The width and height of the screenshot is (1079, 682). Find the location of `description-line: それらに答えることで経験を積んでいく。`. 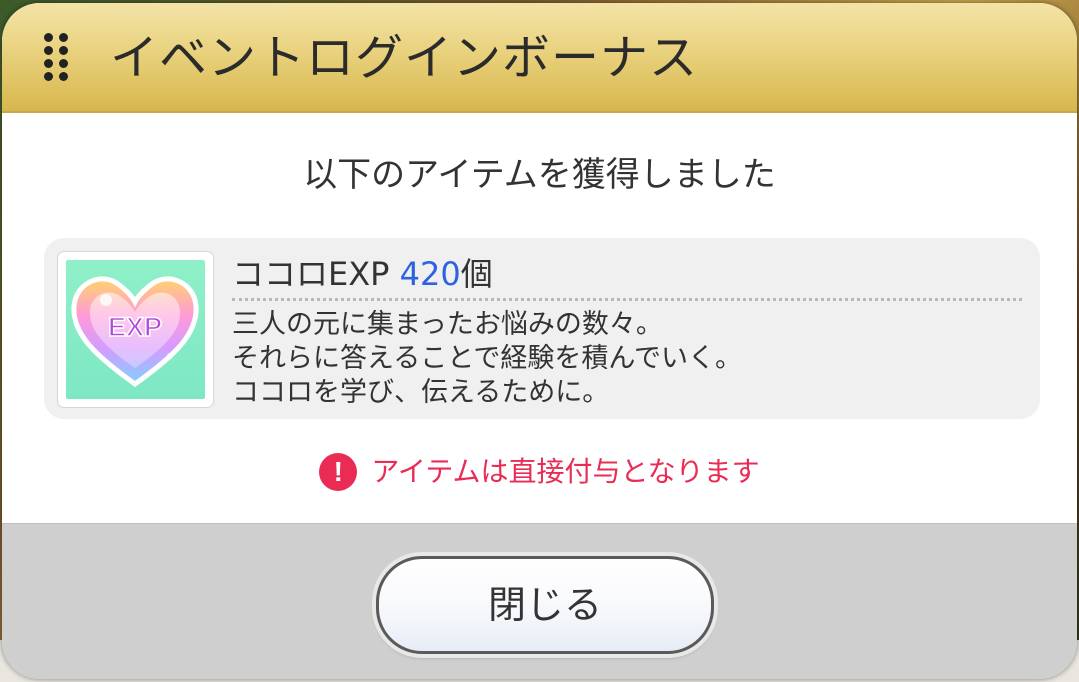

description-line: それらに答えることで経験を積んでいく。 is located at coordinates (487, 358).